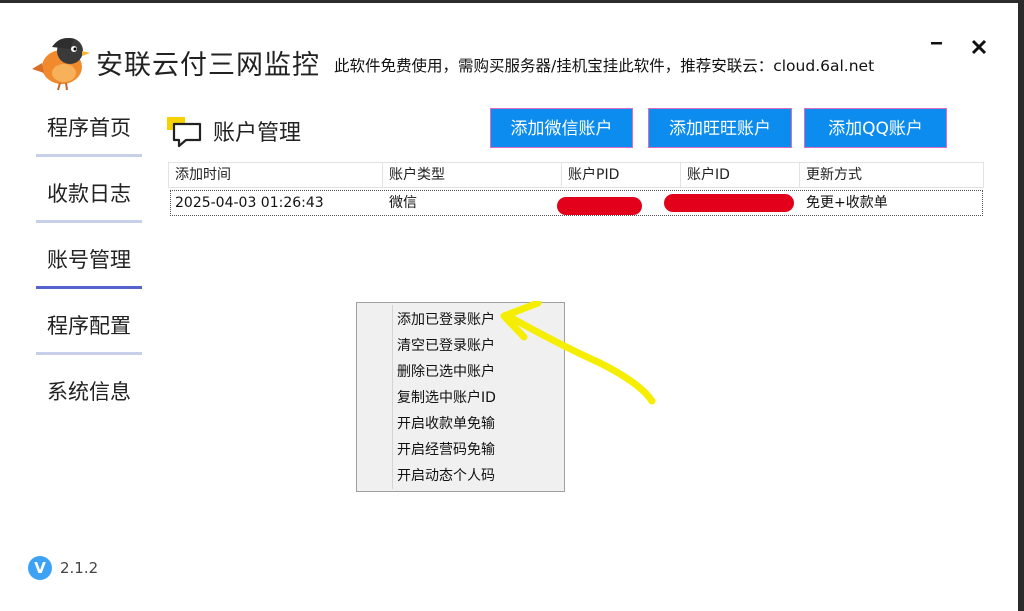 The height and width of the screenshot is (611, 1024). Describe the element at coordinates (208, 65) in the screenshot. I see `app-title: 安联云付三网监控` at that location.